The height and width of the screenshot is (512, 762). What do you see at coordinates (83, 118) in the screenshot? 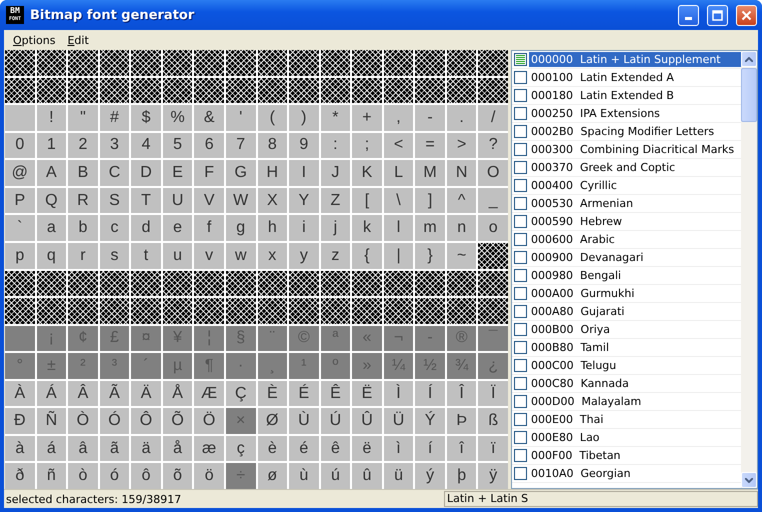
I see `character-cell: "` at bounding box center [83, 118].